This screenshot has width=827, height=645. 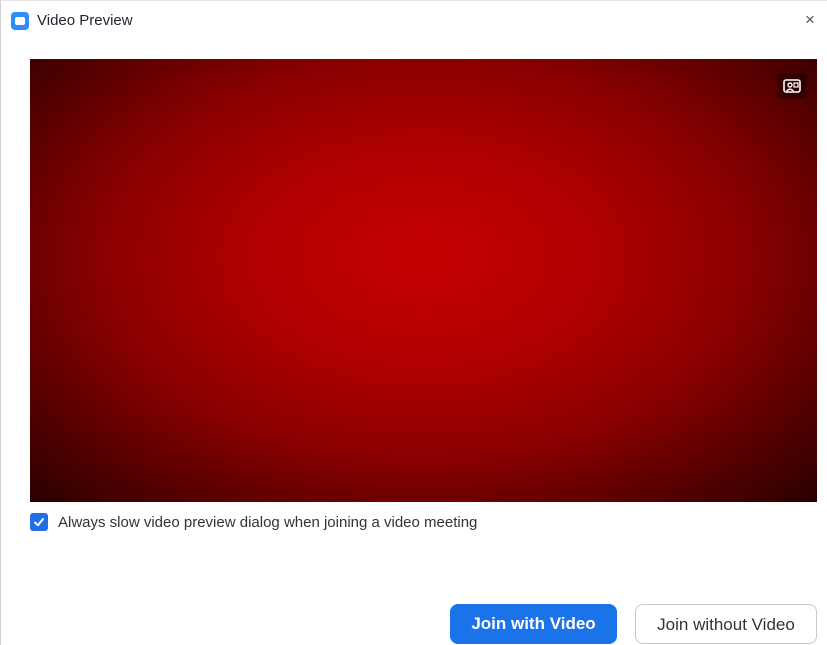 I want to click on portrait-background-icon, so click(x=792, y=86).